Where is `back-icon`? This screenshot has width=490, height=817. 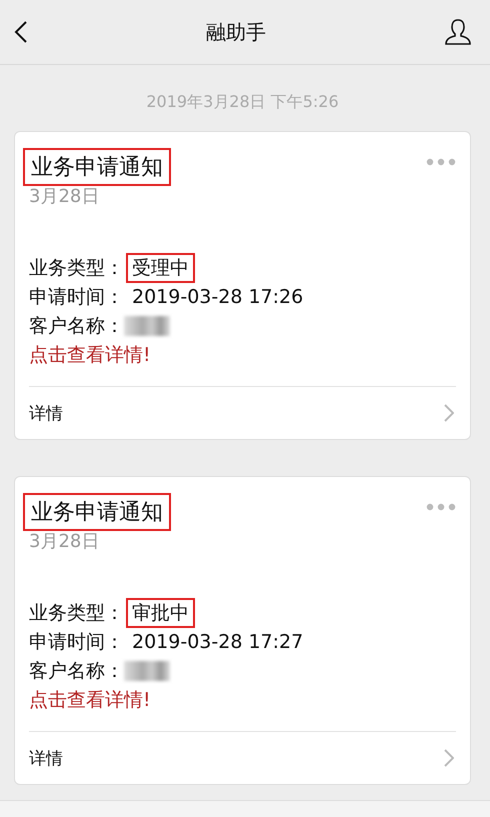
back-icon is located at coordinates (21, 32).